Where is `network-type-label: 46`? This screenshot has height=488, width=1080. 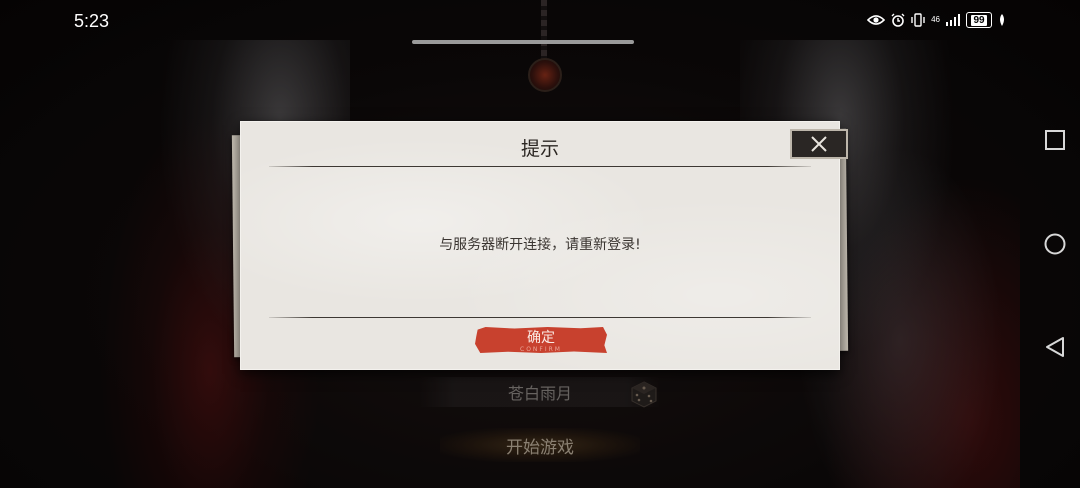 network-type-label: 46 is located at coordinates (935, 19).